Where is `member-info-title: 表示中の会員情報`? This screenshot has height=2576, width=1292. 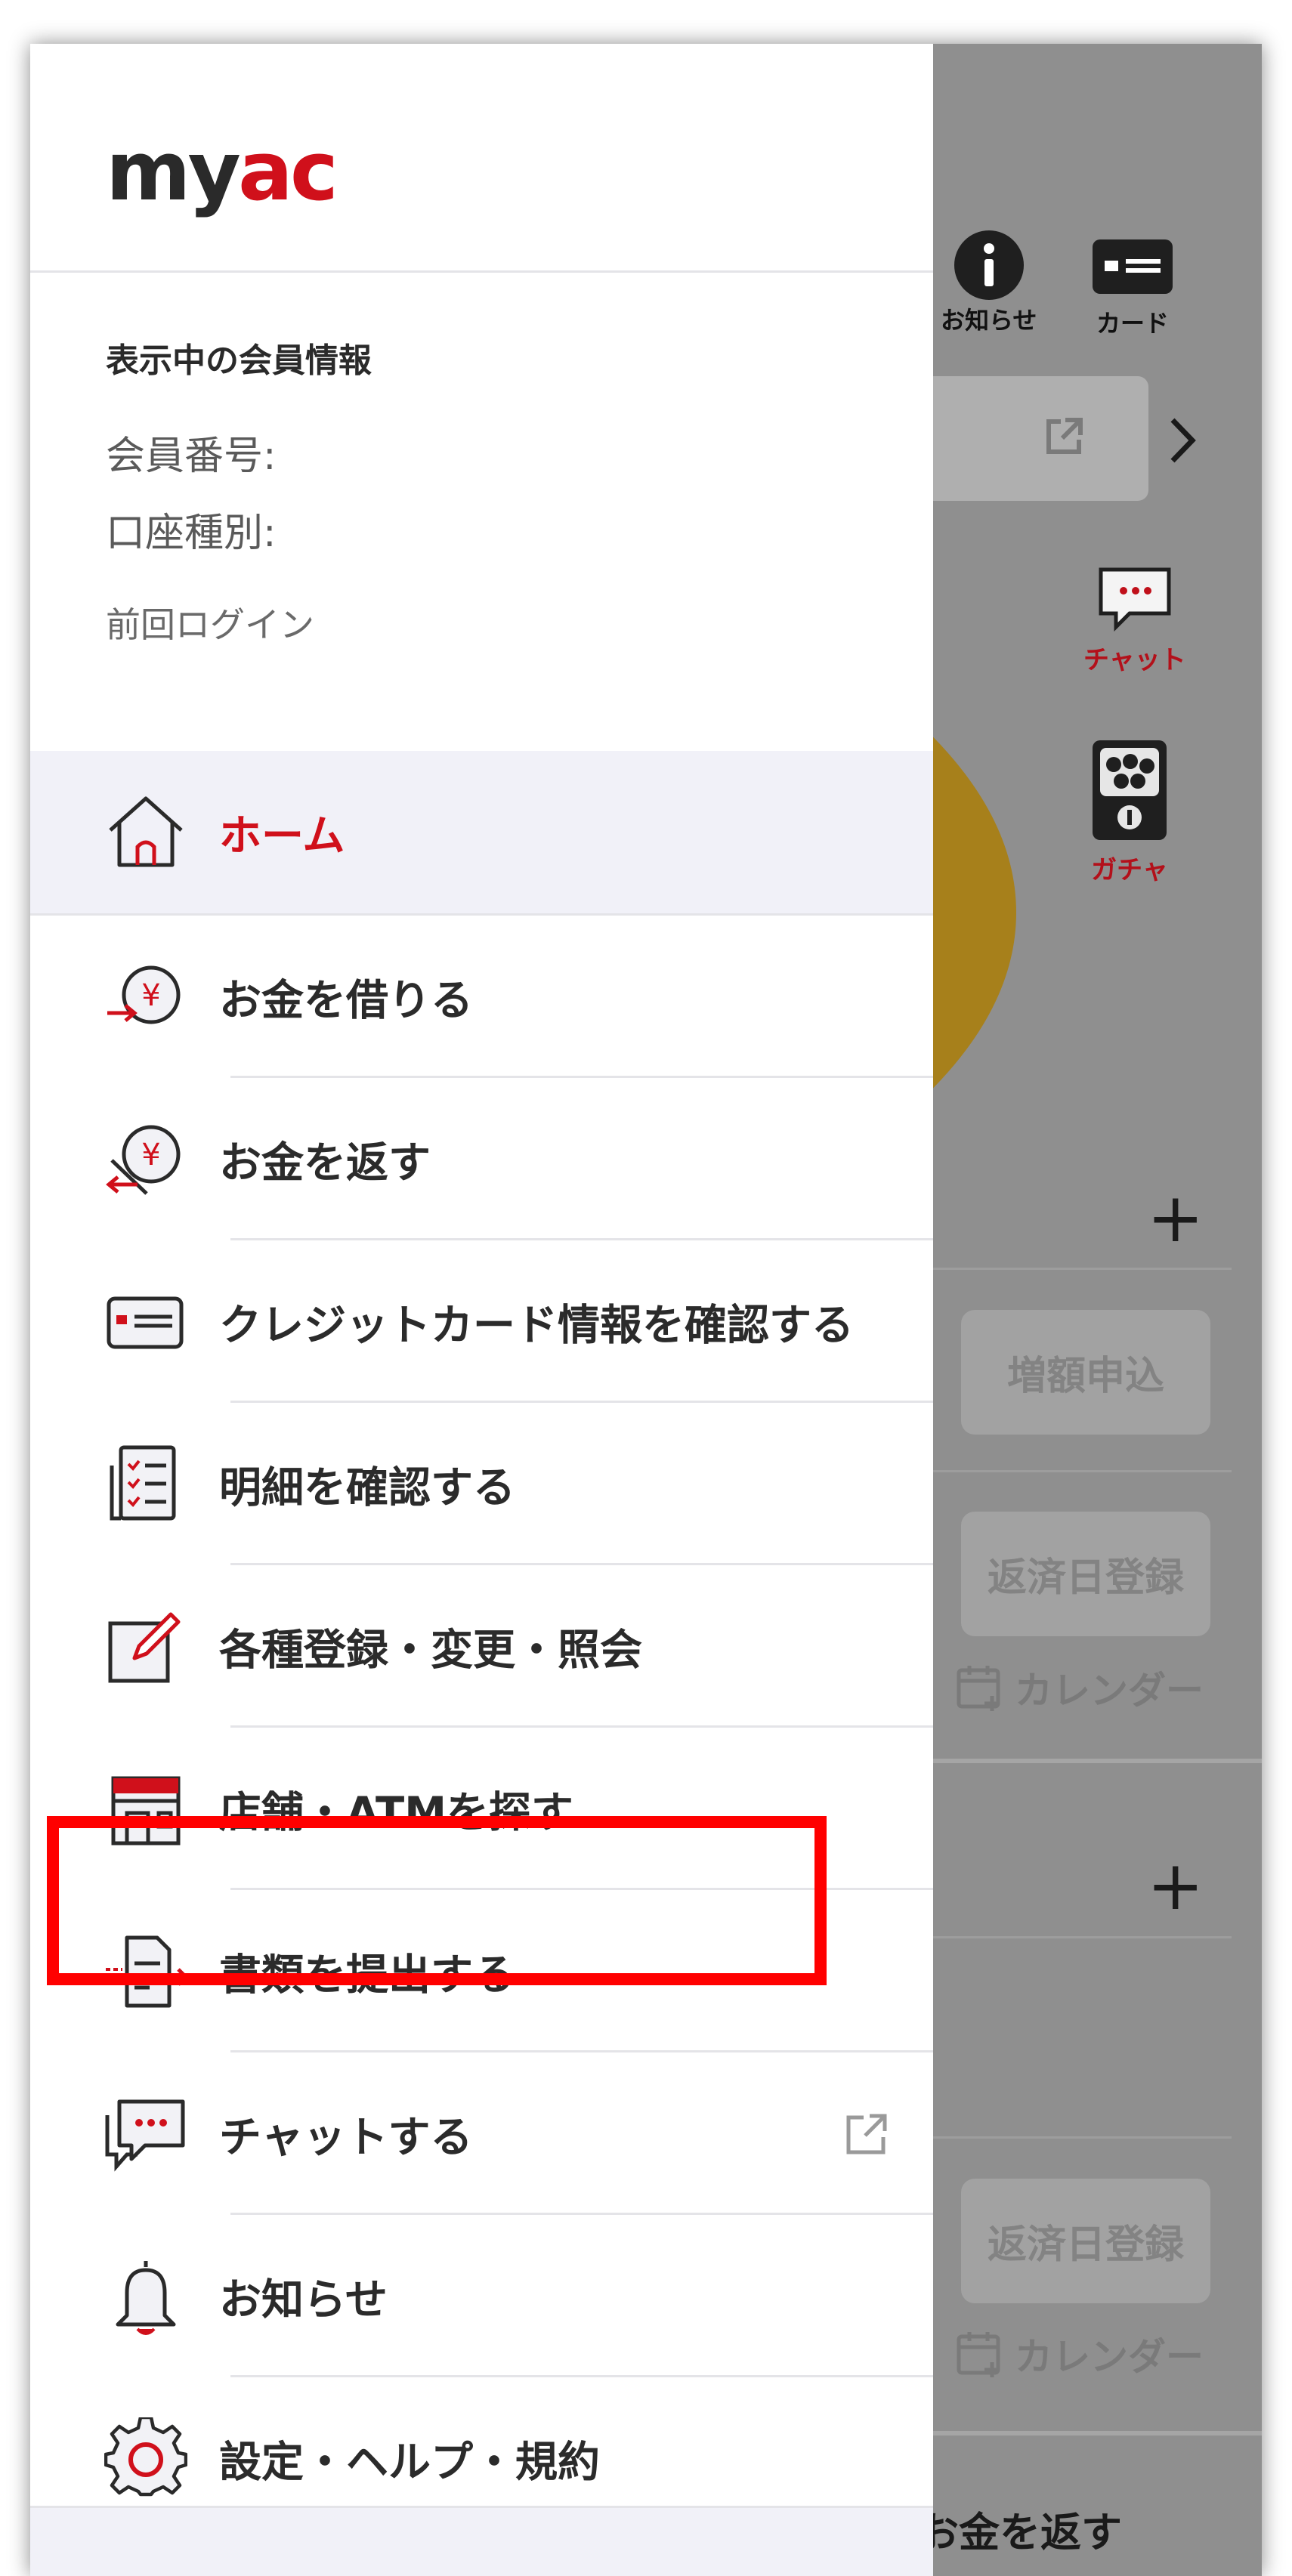 member-info-title: 表示中の会員情報 is located at coordinates (239, 360).